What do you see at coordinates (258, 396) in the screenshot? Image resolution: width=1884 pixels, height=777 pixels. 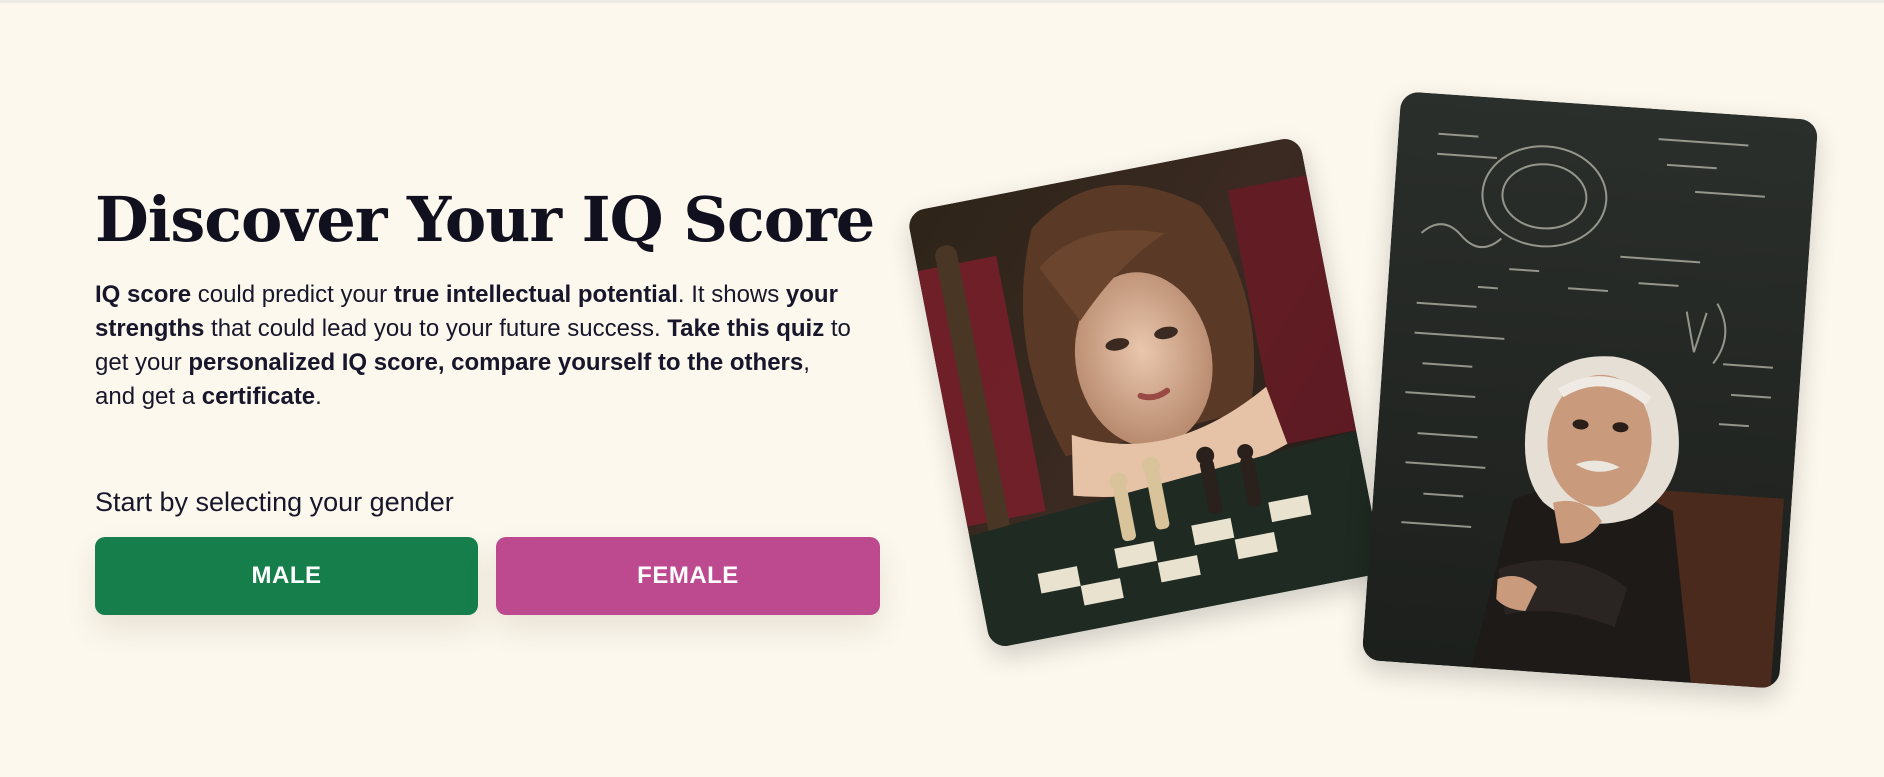 I see `intro-span: certificate` at bounding box center [258, 396].